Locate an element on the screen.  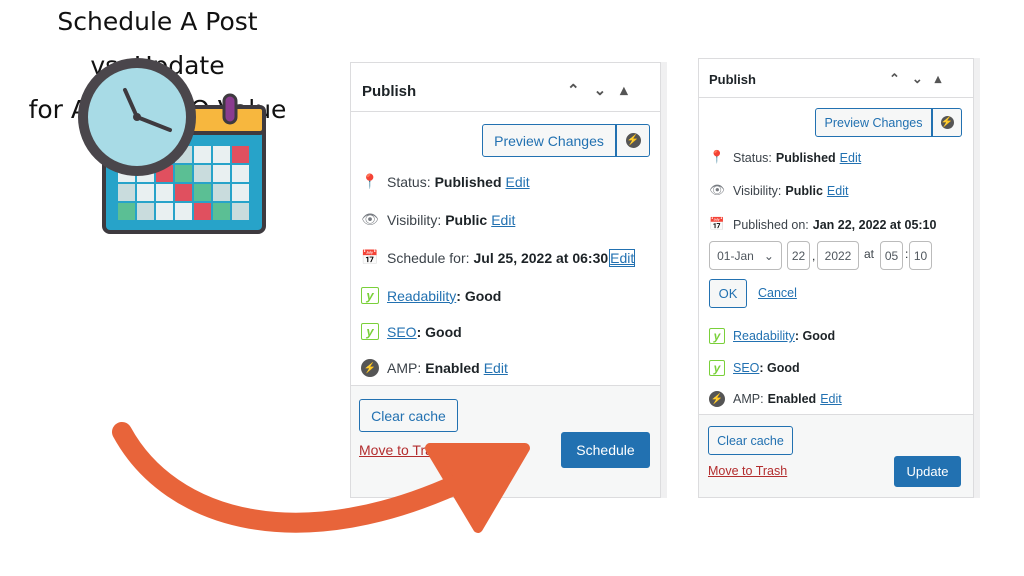
label: Status: is located at coordinates (409, 181).